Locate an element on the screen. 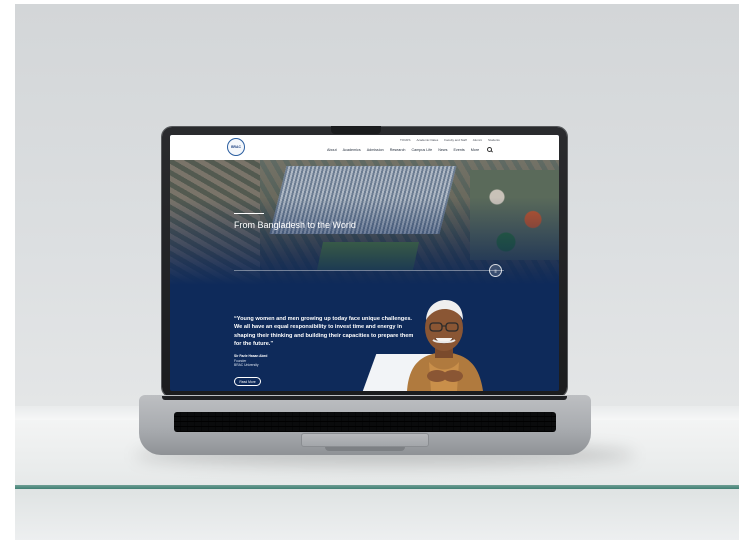 This screenshot has width=739, height=540. hero-slider-track is located at coordinates (369, 270).